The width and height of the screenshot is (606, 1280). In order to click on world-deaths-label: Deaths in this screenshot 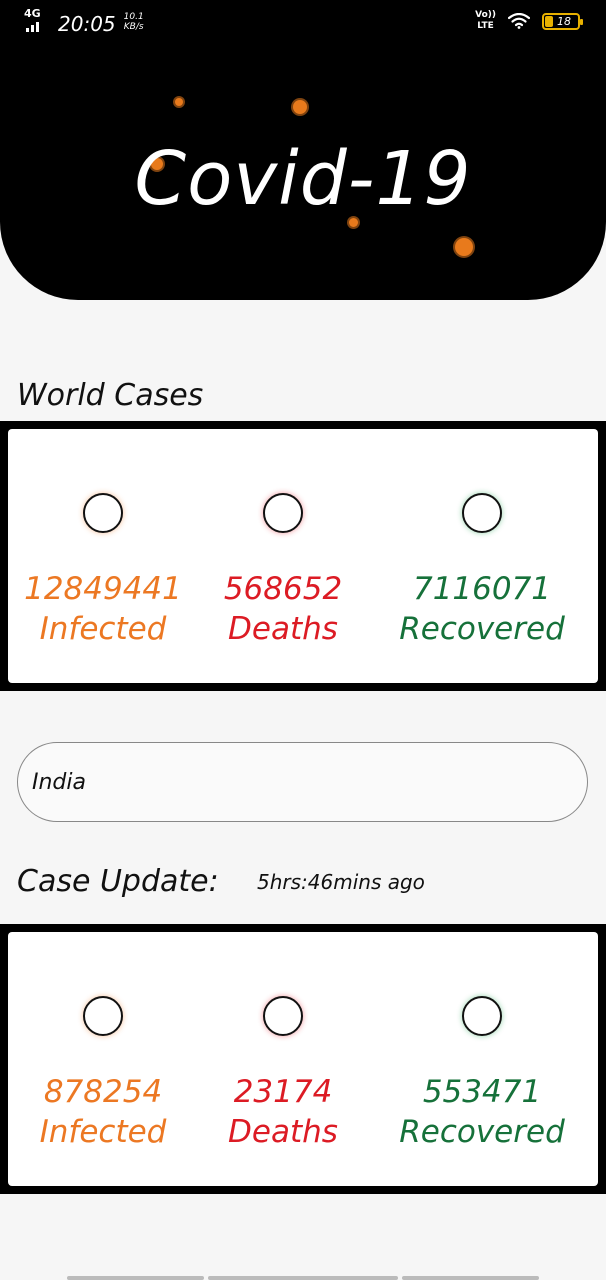, I will do `click(283, 629)`.